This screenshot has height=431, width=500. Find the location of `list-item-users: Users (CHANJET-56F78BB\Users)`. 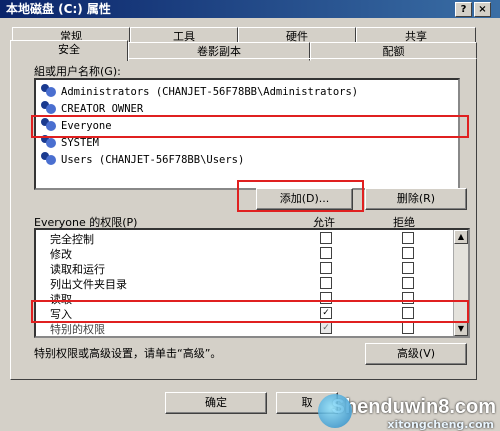

list-item-users: Users (CHANJET-56F78BB\Users) is located at coordinates (142, 160).